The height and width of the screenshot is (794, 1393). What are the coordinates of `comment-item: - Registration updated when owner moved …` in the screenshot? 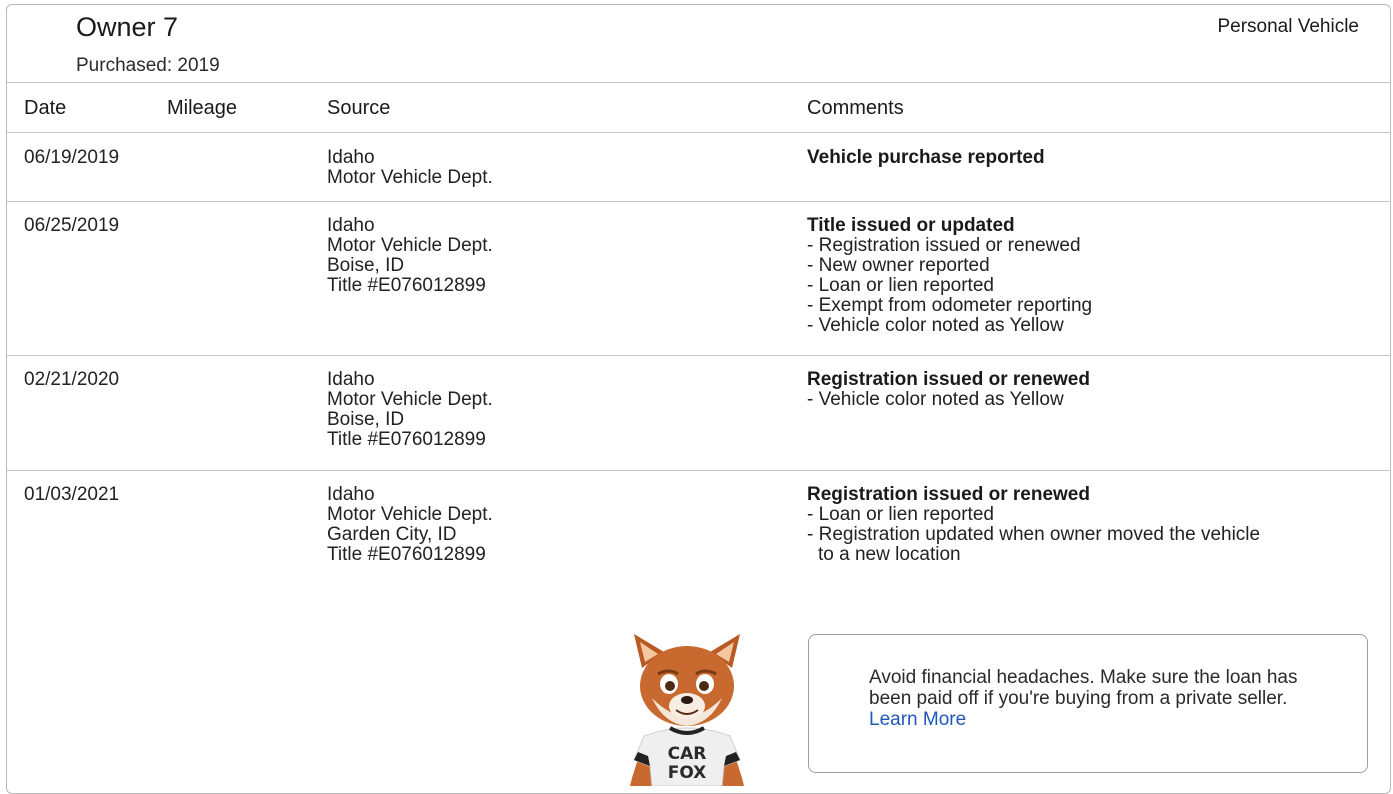 It's located at (1034, 534).